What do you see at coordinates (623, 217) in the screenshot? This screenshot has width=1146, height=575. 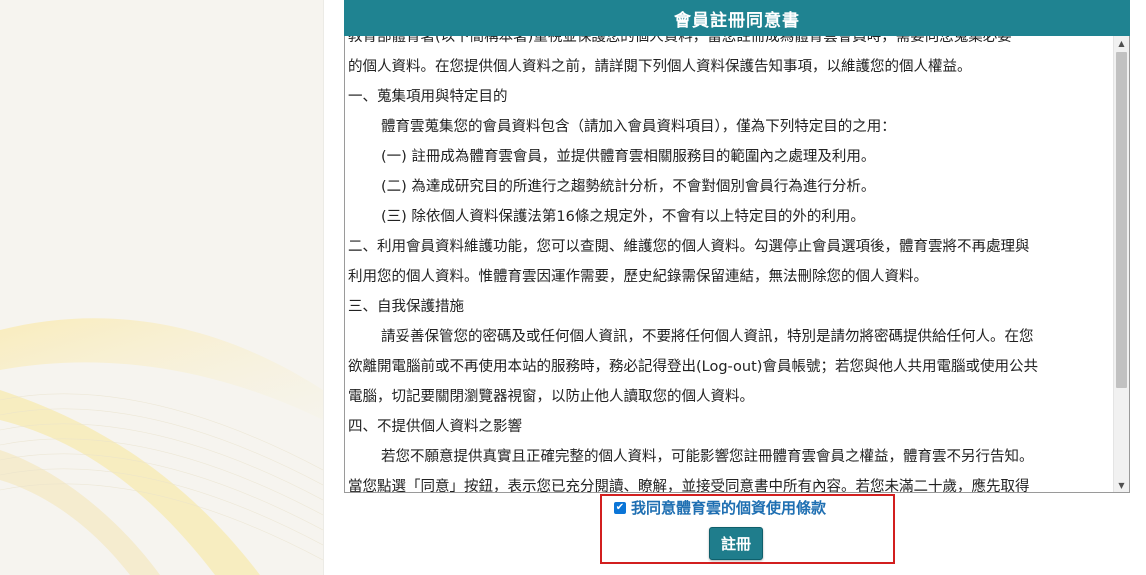 I see `terms-line: (三) 除依個人資料保護法第16條之規定外，不會有以上特定目的外的利用。` at bounding box center [623, 217].